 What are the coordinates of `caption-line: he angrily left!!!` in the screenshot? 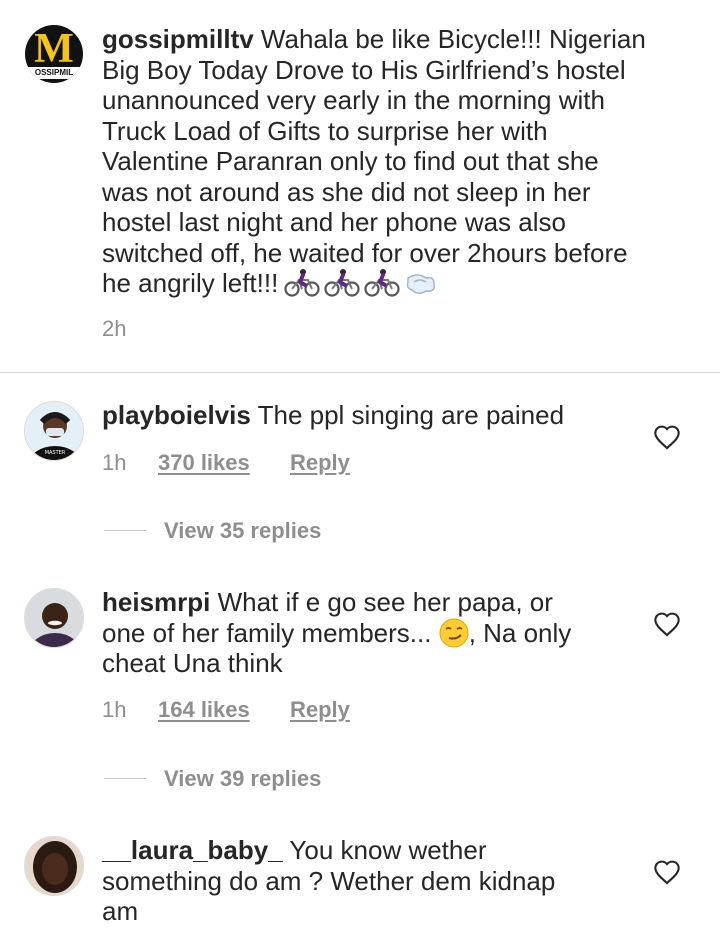 It's located at (190, 283).